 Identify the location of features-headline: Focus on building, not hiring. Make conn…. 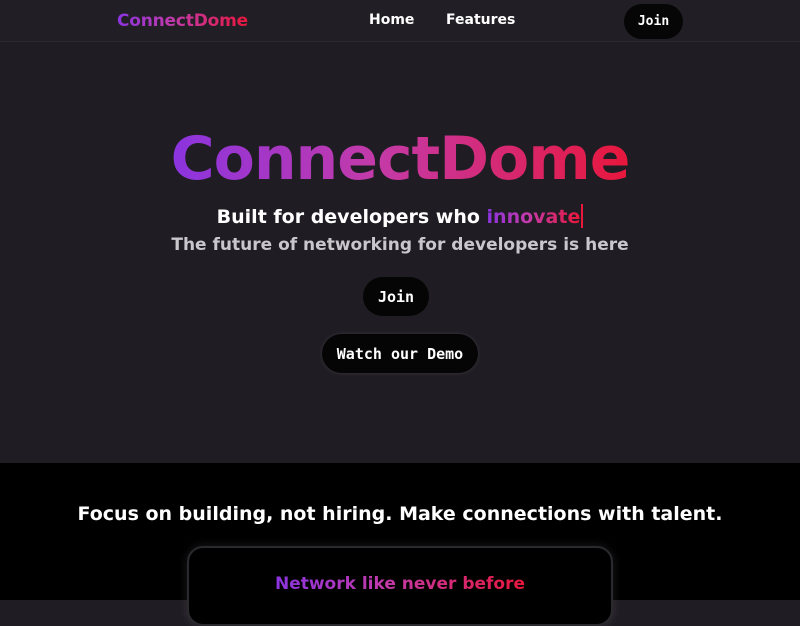
(400, 514).